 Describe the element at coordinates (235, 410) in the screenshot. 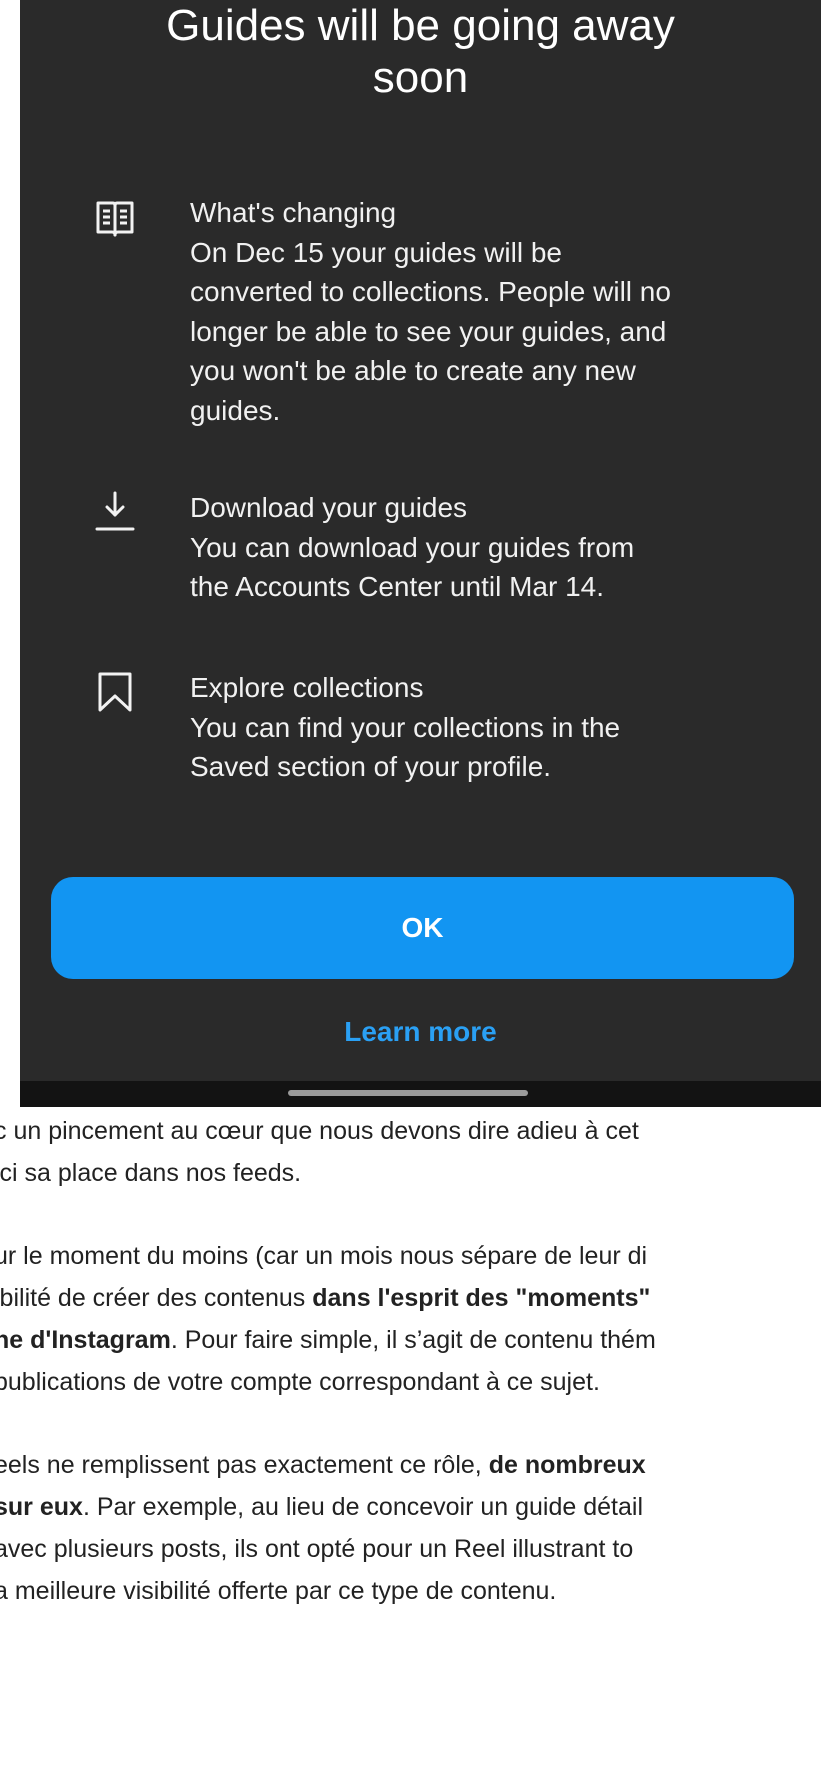

I see `feature-body-line: guides.` at that location.